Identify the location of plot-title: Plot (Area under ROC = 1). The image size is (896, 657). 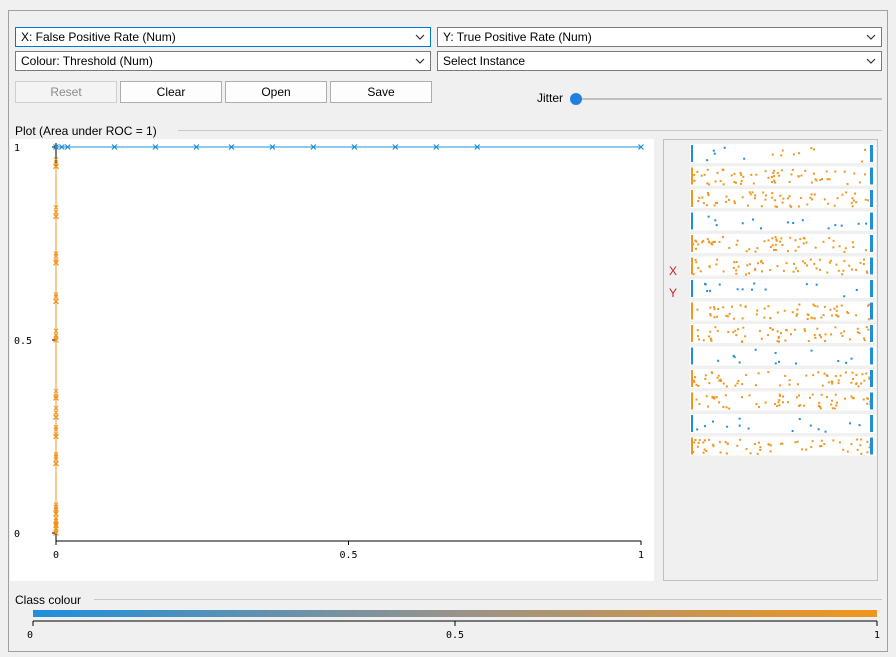
(86, 131).